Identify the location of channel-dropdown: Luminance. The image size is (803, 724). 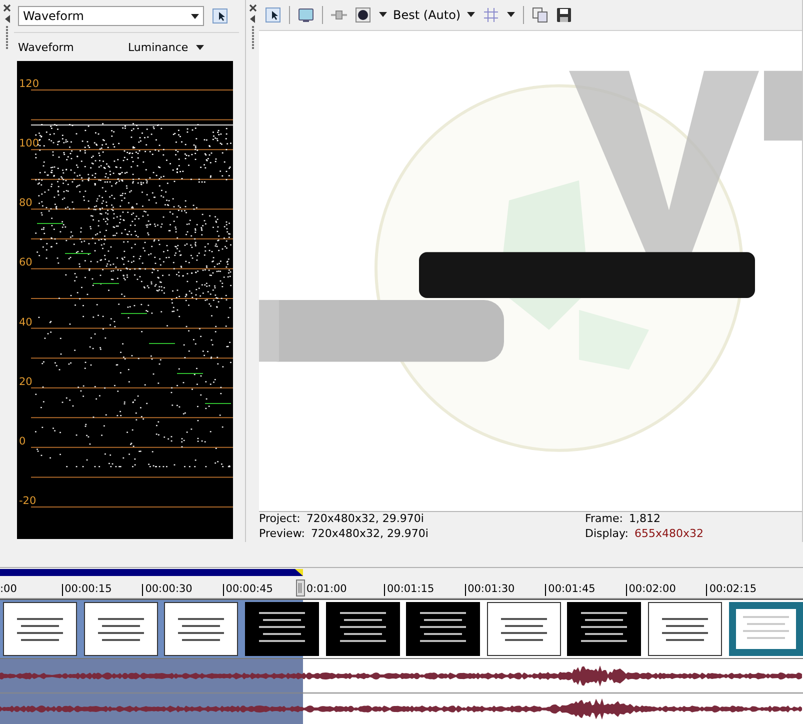
(166, 47).